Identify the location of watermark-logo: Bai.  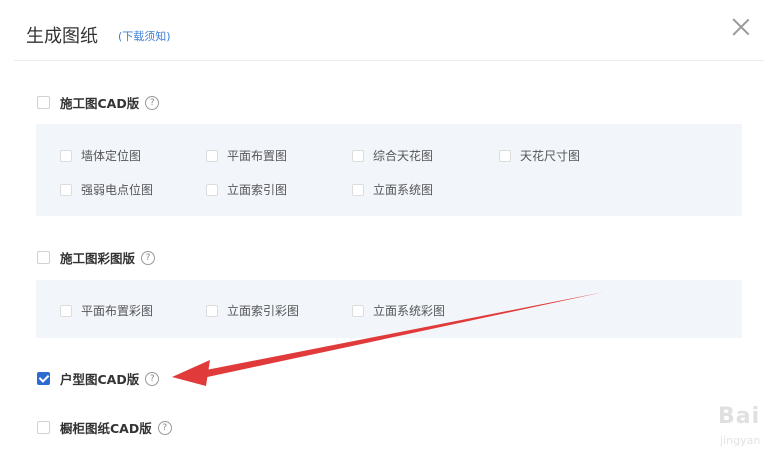
(739, 416).